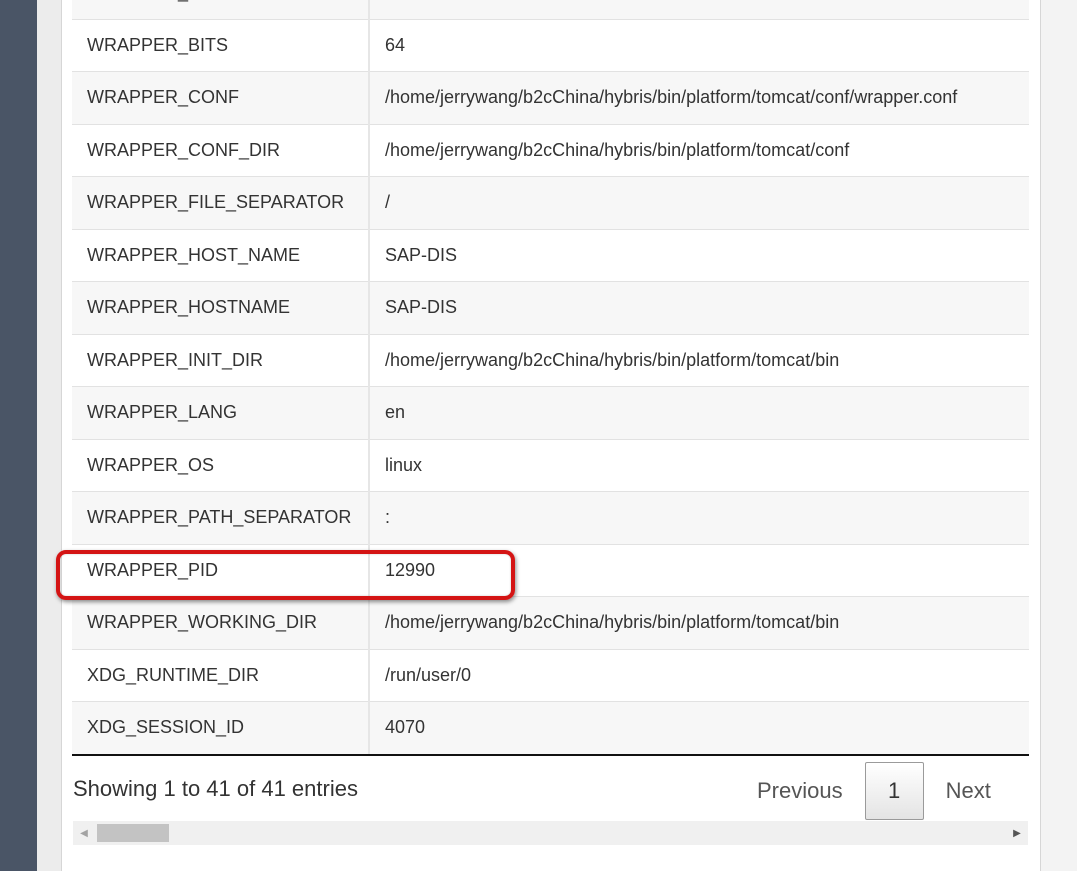 The width and height of the screenshot is (1077, 871). I want to click on env-key: WRAPPER_ARCH, so click(221, 10).